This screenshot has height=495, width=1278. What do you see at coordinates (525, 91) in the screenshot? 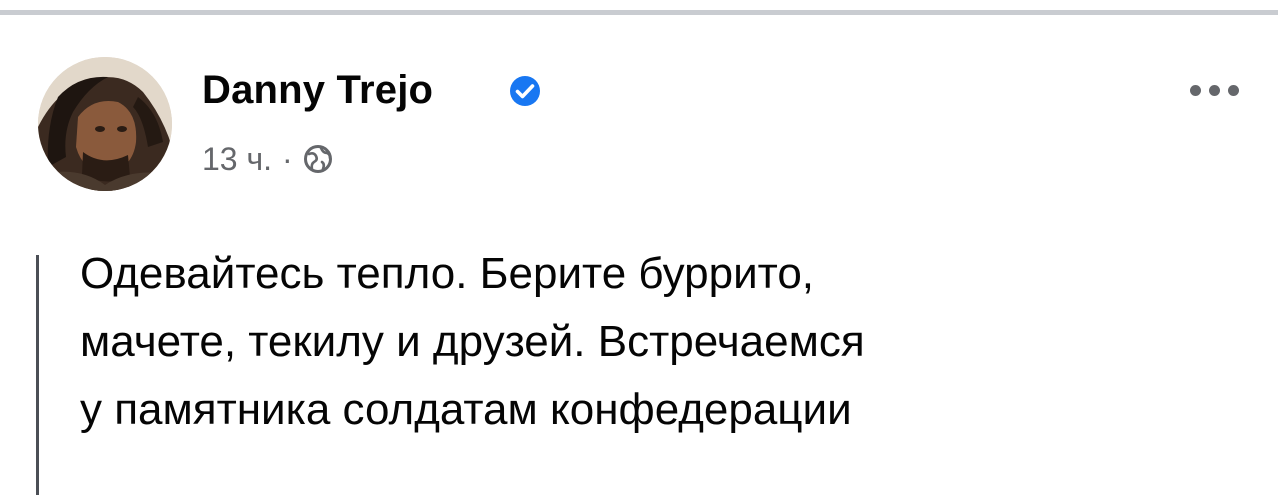
I see `verified-badge-icon` at bounding box center [525, 91].